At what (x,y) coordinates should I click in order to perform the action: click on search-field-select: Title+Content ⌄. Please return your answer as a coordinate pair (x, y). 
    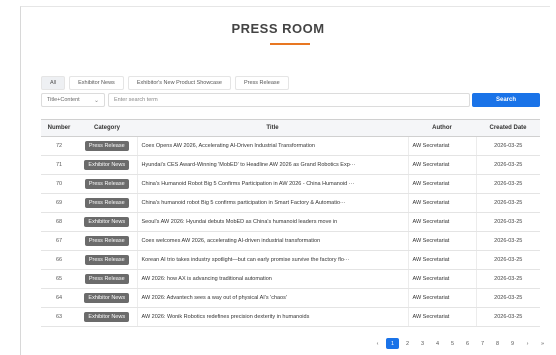
    Looking at the image, I should click on (73, 100).